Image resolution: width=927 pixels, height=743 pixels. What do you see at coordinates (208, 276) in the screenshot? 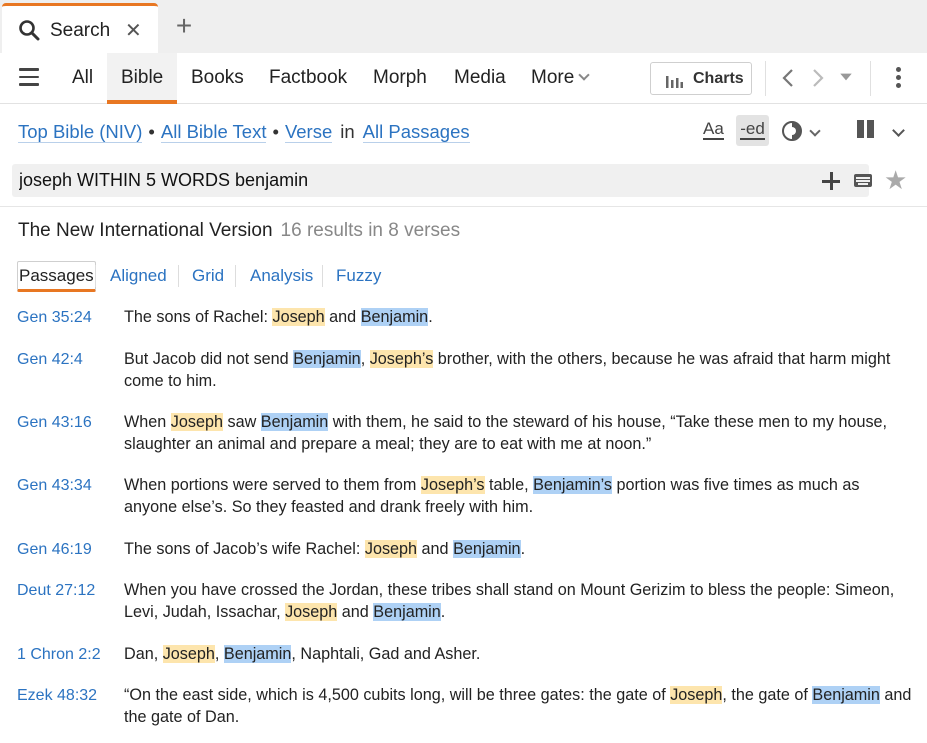
I see `view-tab-grid: Grid` at bounding box center [208, 276].